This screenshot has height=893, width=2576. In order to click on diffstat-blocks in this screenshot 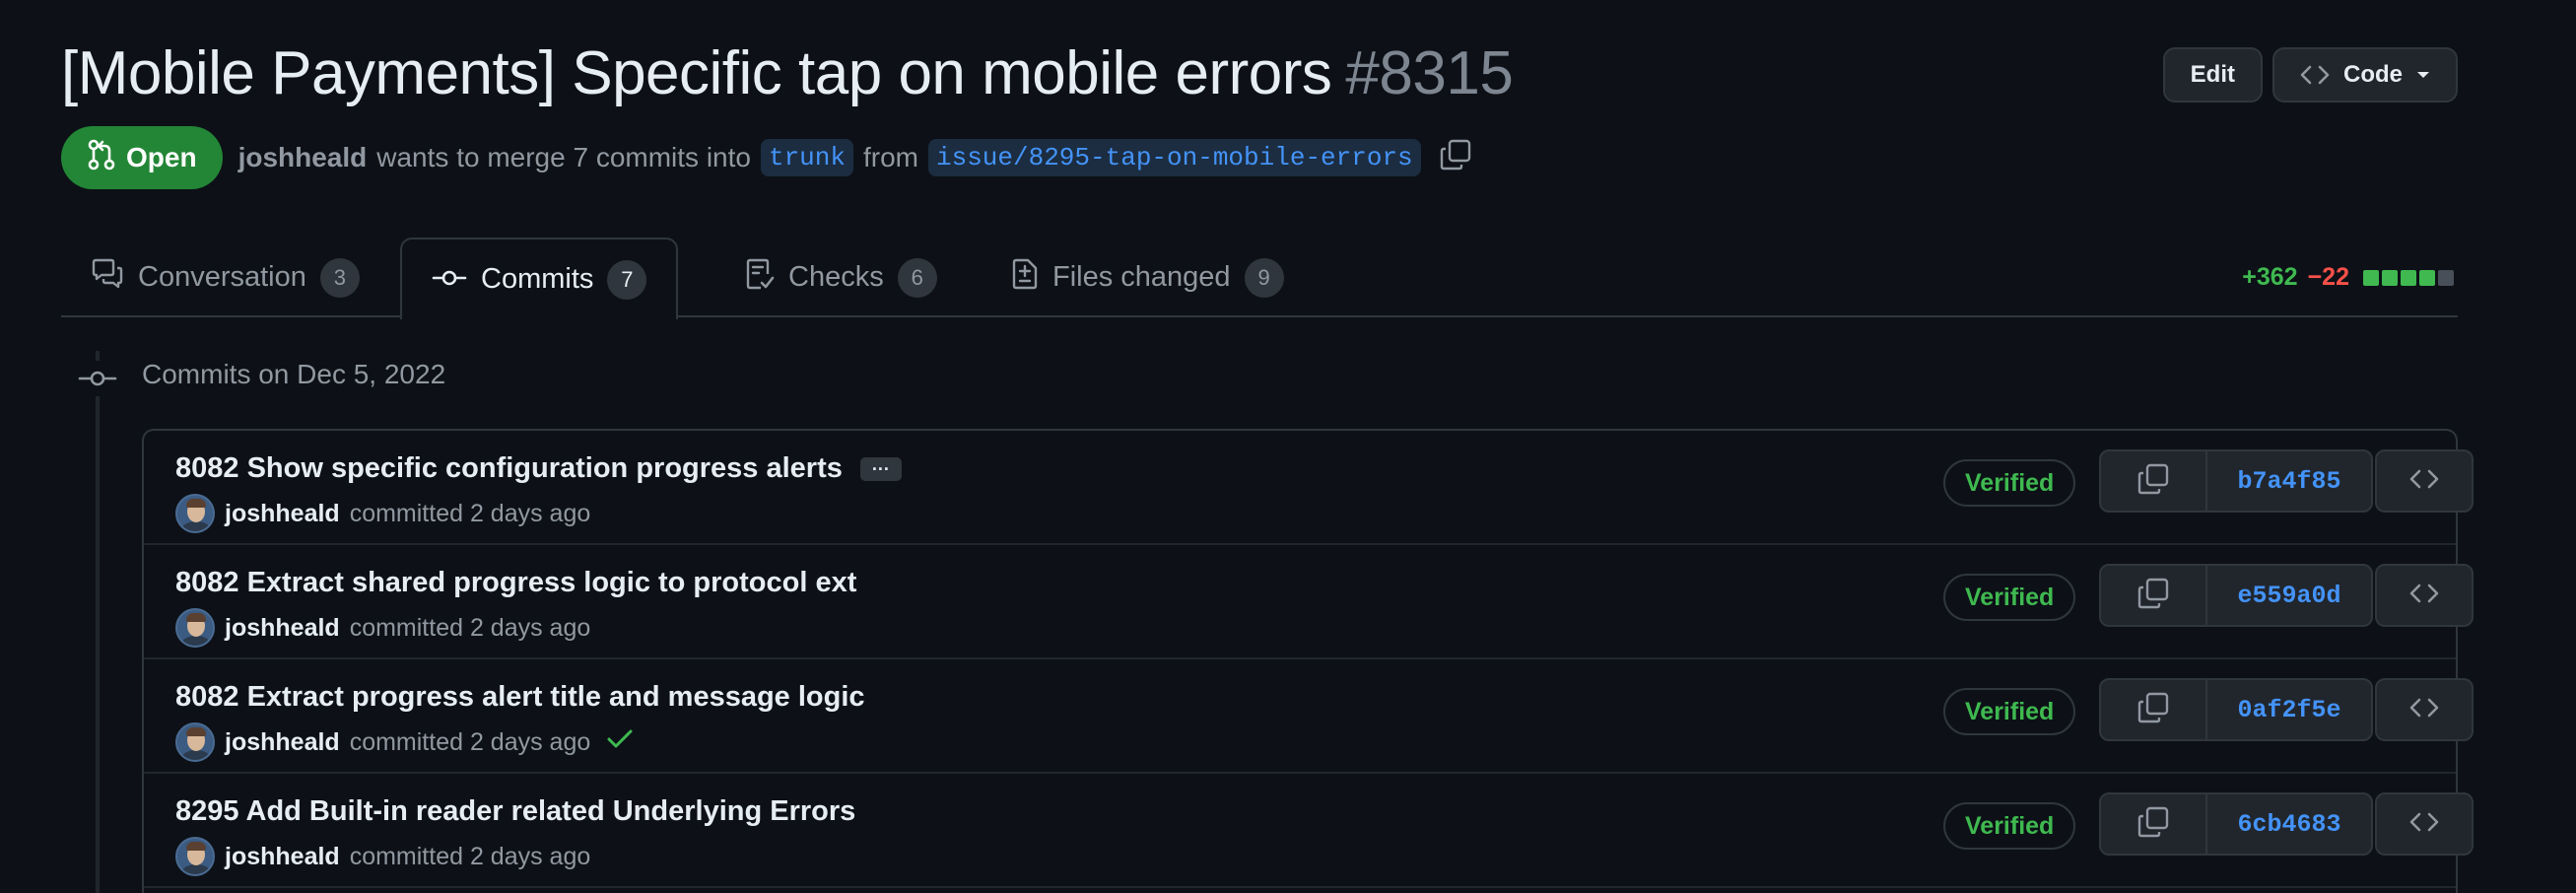, I will do `click(2408, 277)`.